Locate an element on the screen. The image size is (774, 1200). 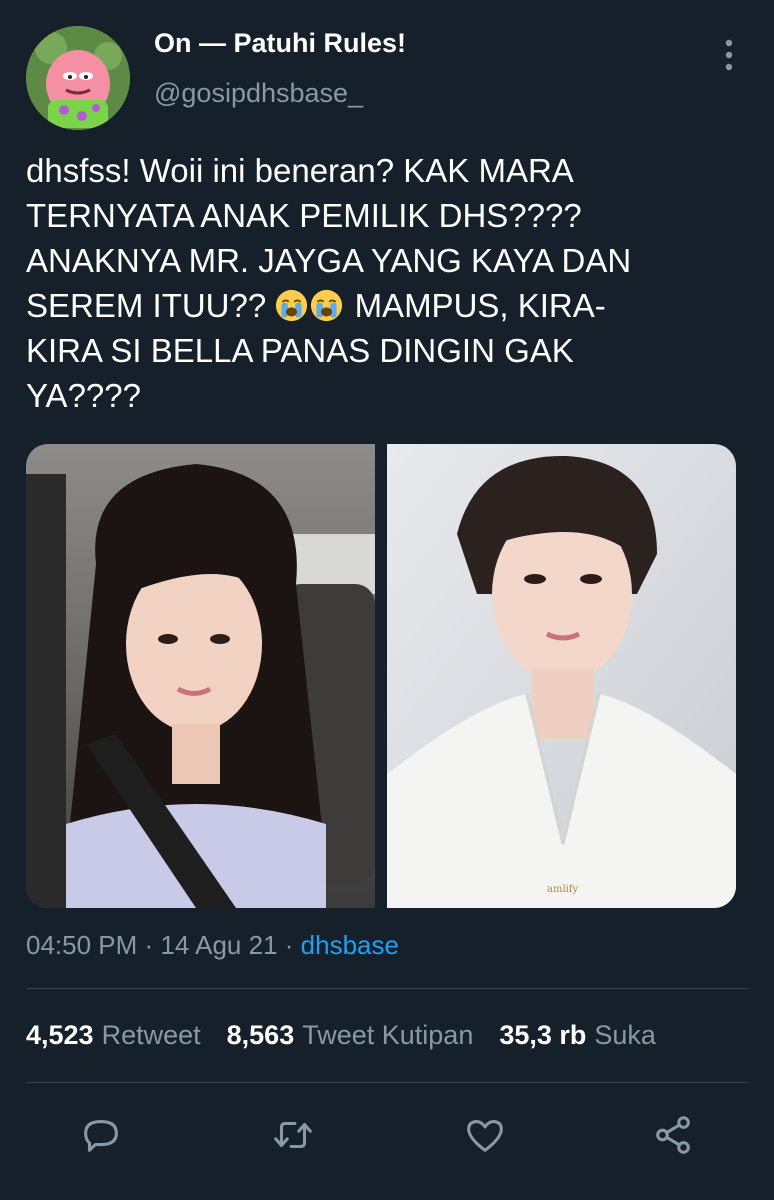
author-name: On — Patuhi Rules! is located at coordinates (280, 43).